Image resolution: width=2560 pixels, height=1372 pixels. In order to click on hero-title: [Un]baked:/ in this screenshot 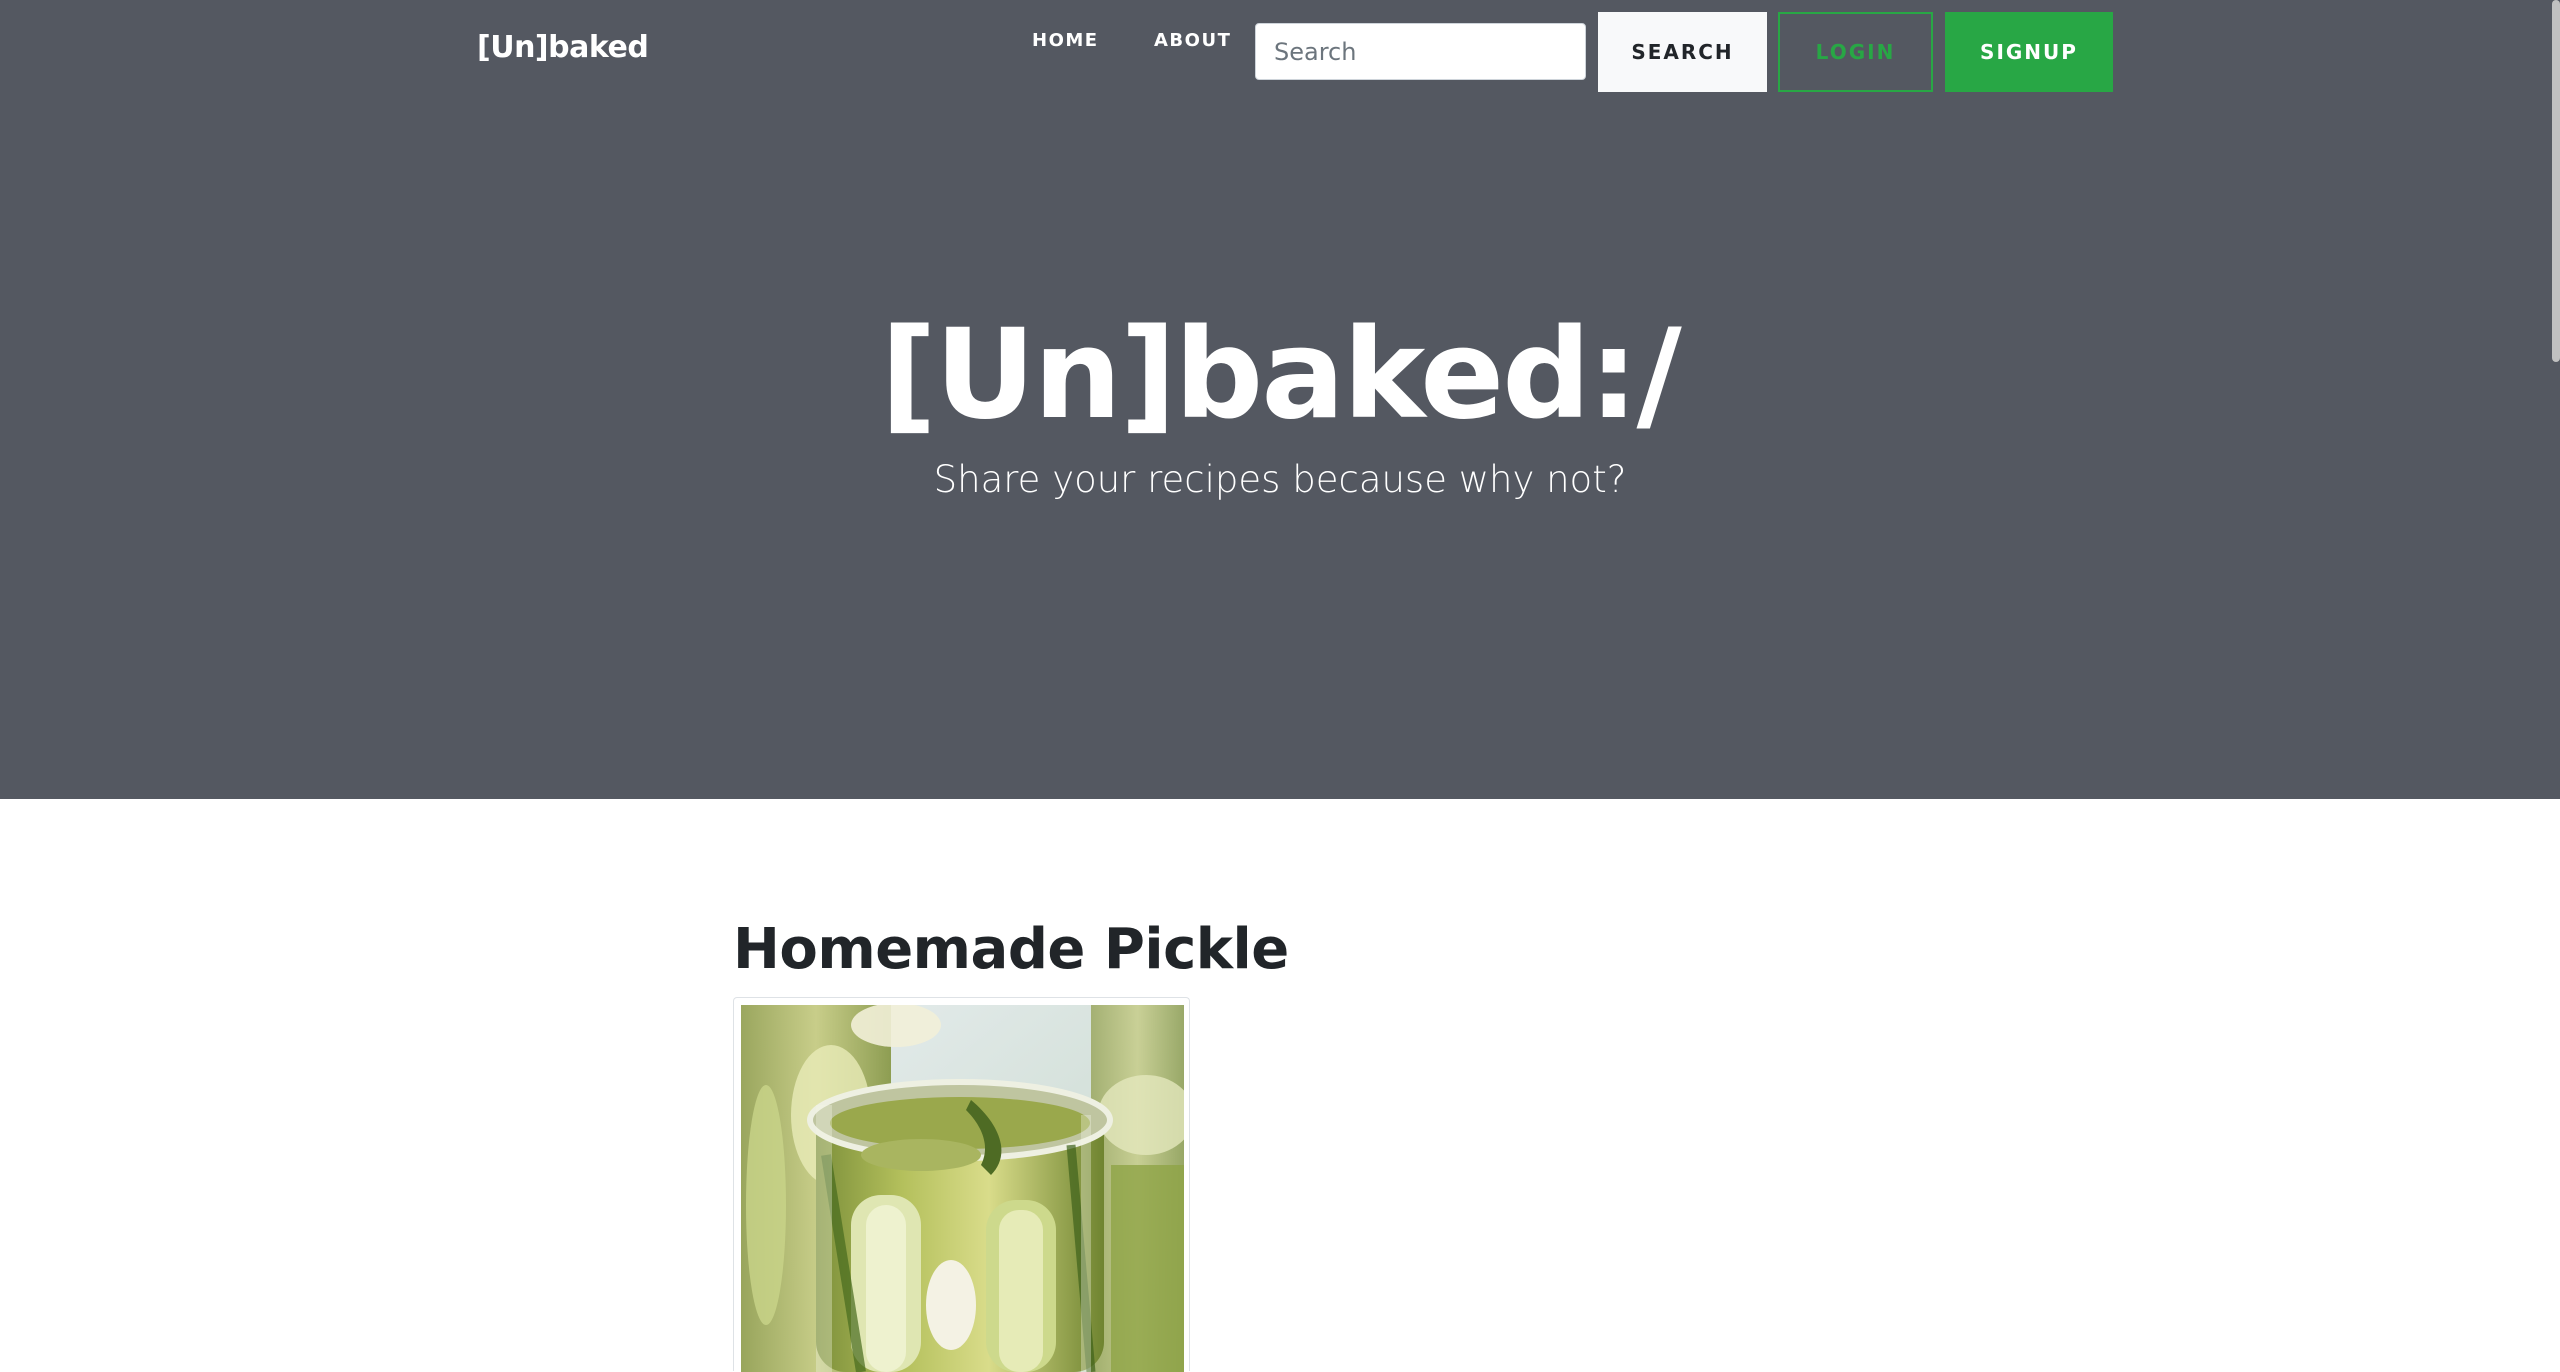, I will do `click(1281, 375)`.